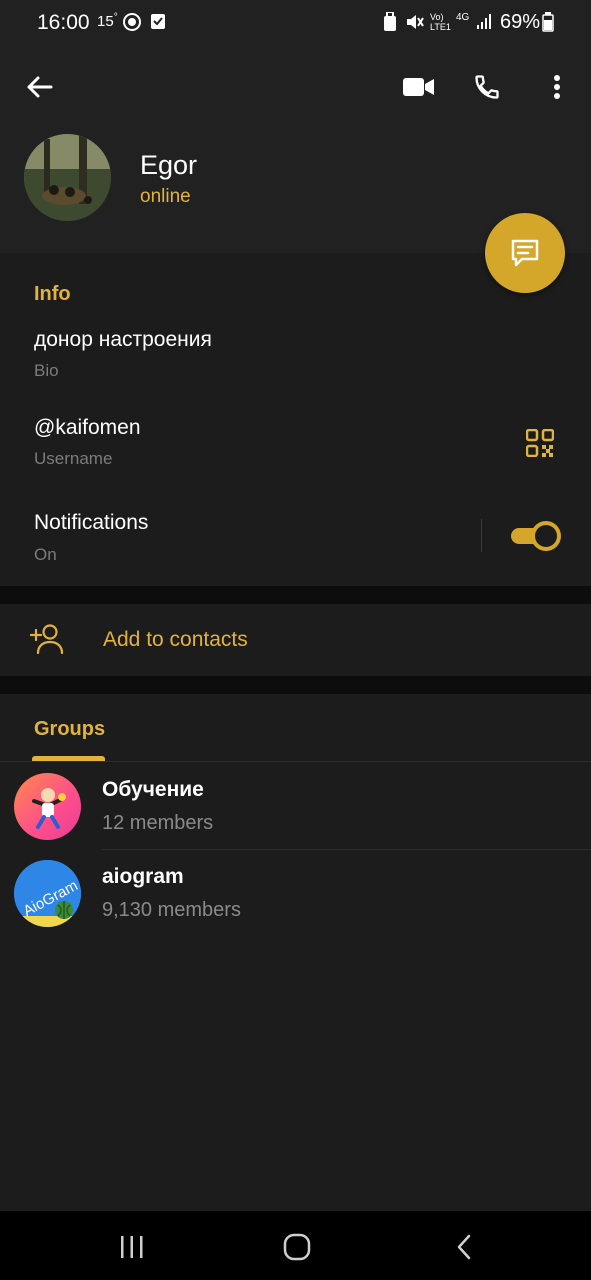  Describe the element at coordinates (295, 761) in the screenshot. I see `tab-divider` at that location.